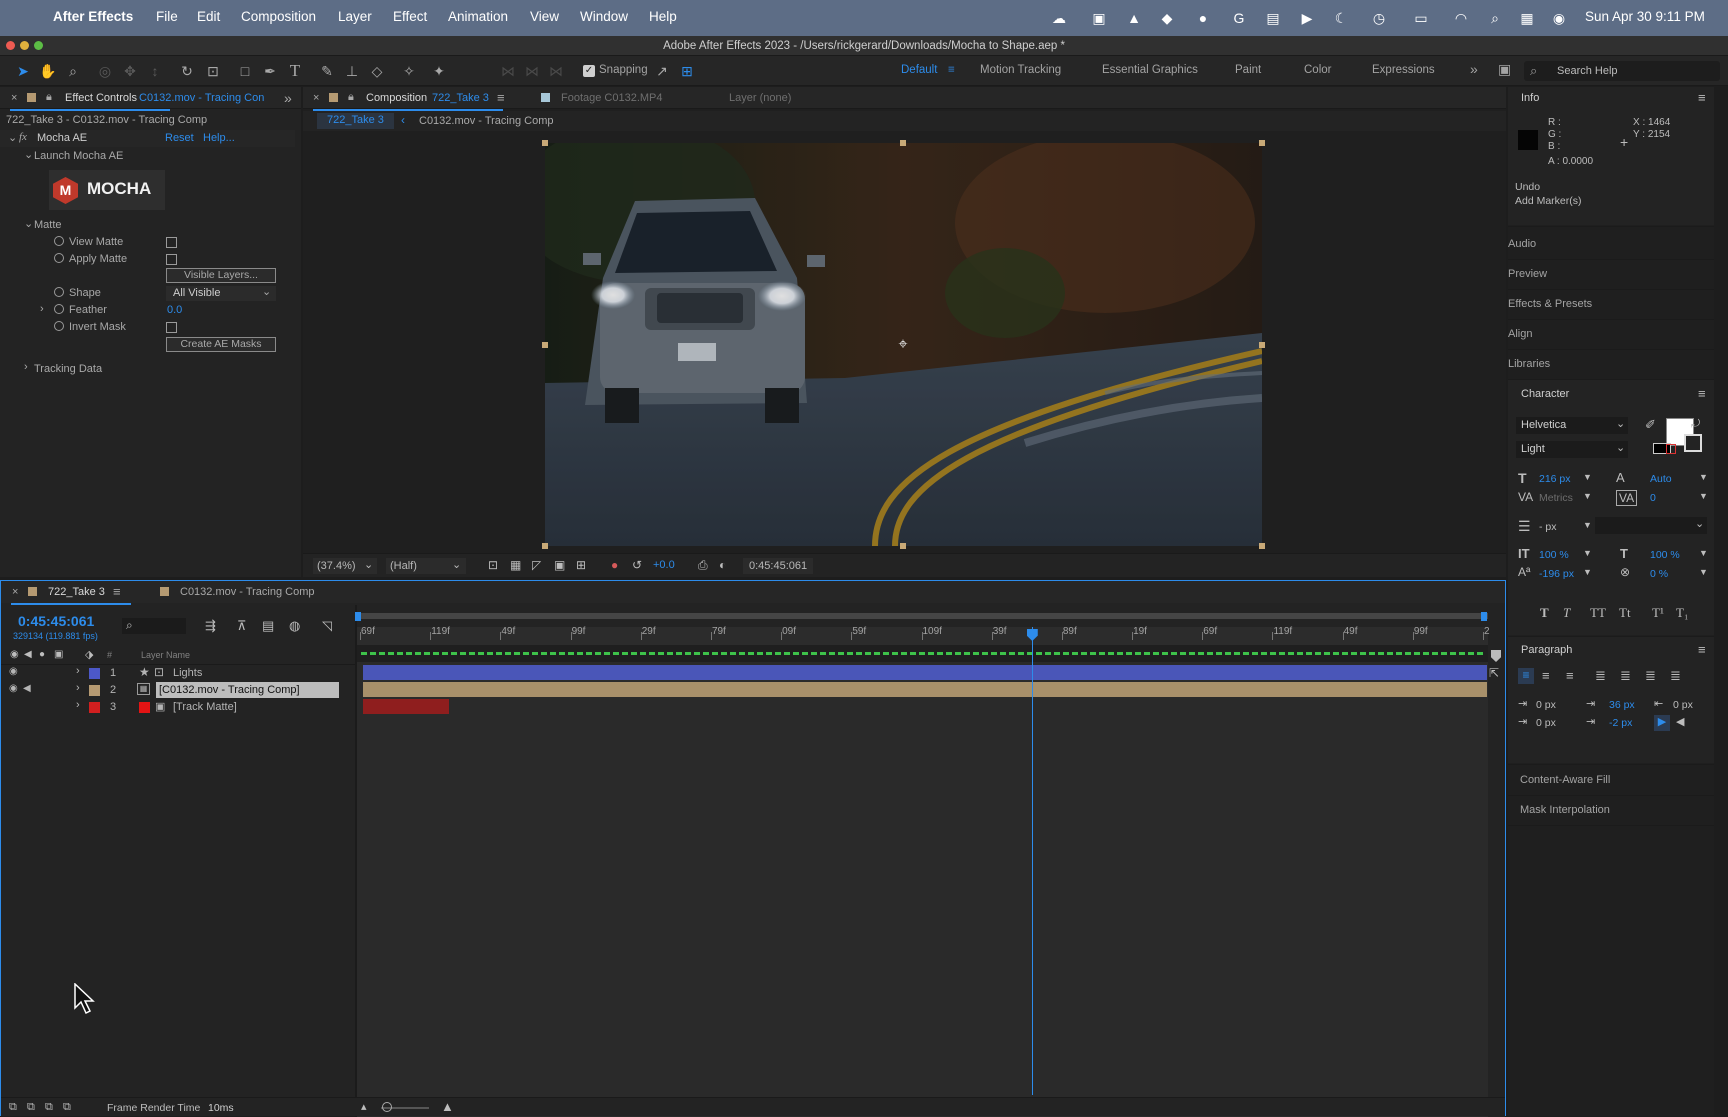 This screenshot has height=1117, width=1728. I want to click on composition-tab-name: 722_Take 3, so click(460, 98).